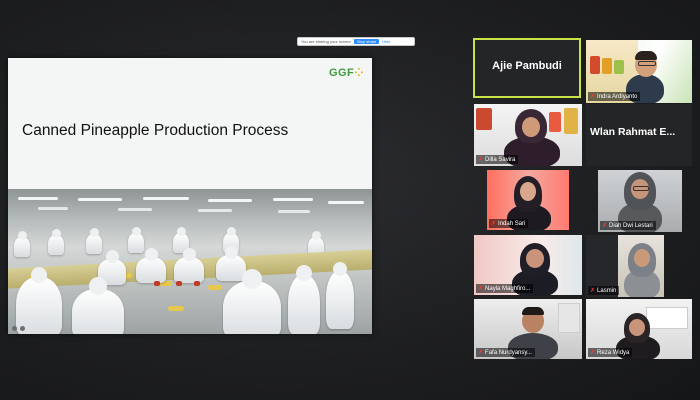  I want to click on participant-nametag: ✗ Reza Widya, so click(610, 352).